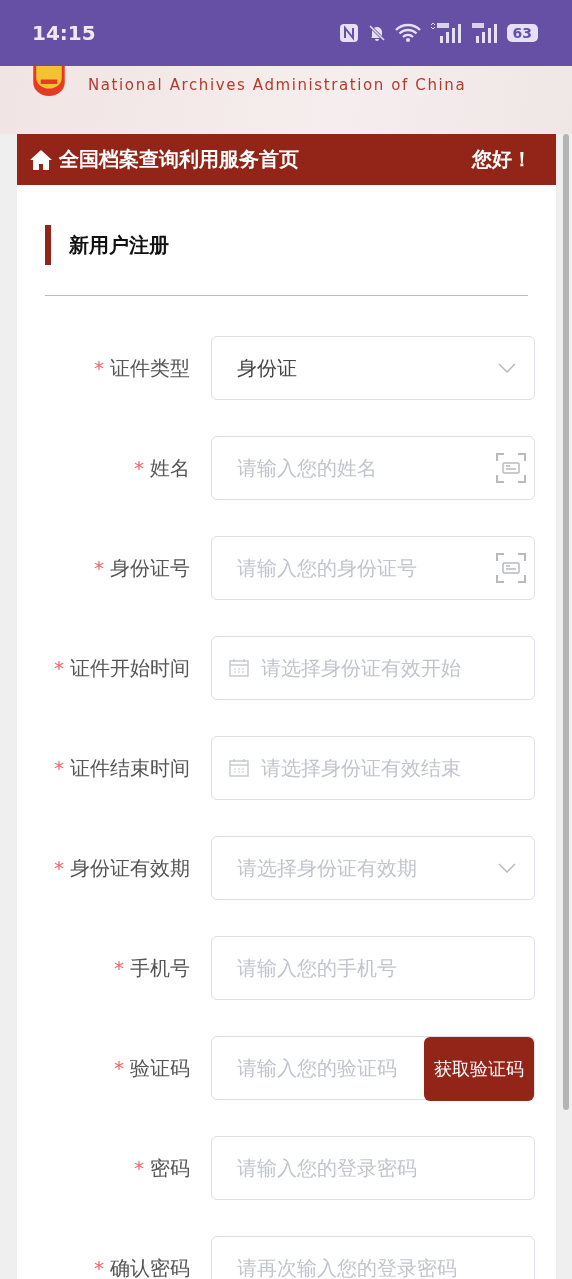 This screenshot has width=572, height=1279. I want to click on placeholder-text: 请输入您的姓名, so click(307, 468).